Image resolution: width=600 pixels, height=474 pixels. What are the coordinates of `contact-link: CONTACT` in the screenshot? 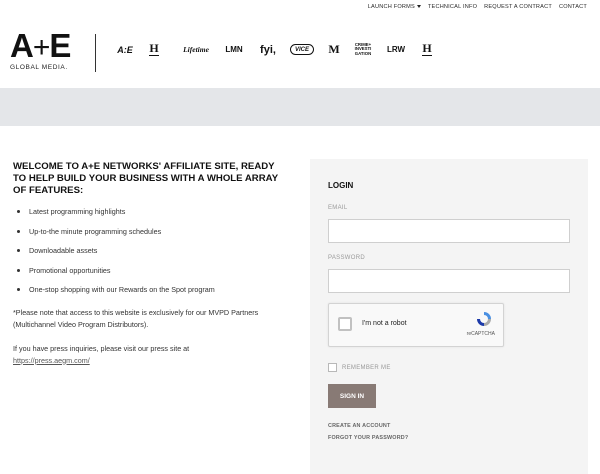 It's located at (573, 7).